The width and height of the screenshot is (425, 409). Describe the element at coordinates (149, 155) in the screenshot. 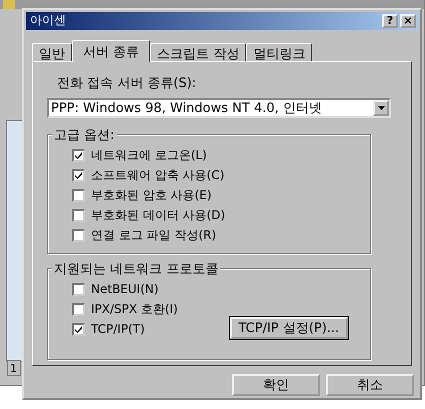

I see `checkbox-label: 네트워크에 로그온(L)` at that location.